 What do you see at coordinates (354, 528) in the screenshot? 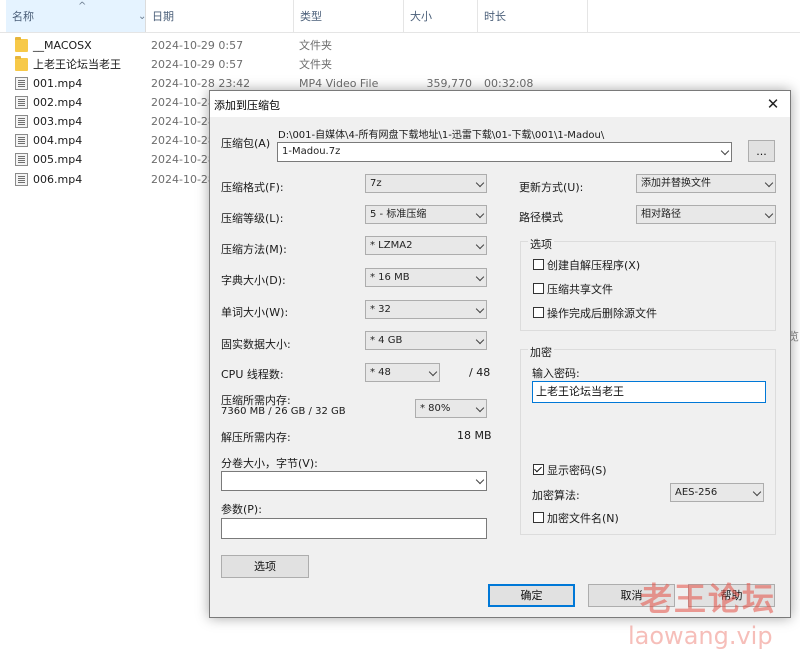
I see `parameters-input` at bounding box center [354, 528].